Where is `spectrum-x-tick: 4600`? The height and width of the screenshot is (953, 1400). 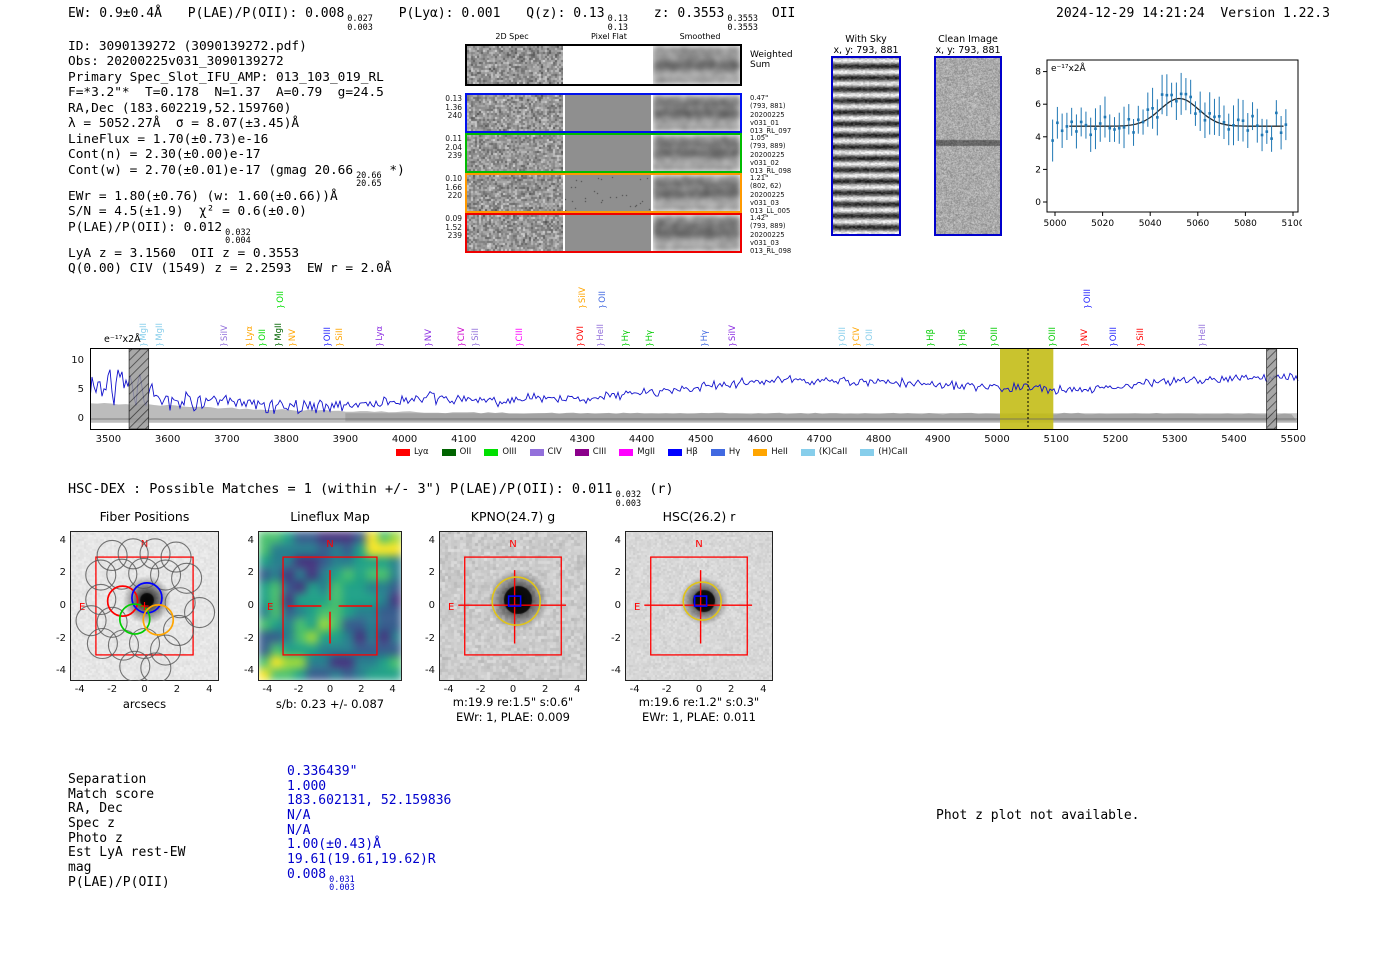 spectrum-x-tick: 4600 is located at coordinates (760, 439).